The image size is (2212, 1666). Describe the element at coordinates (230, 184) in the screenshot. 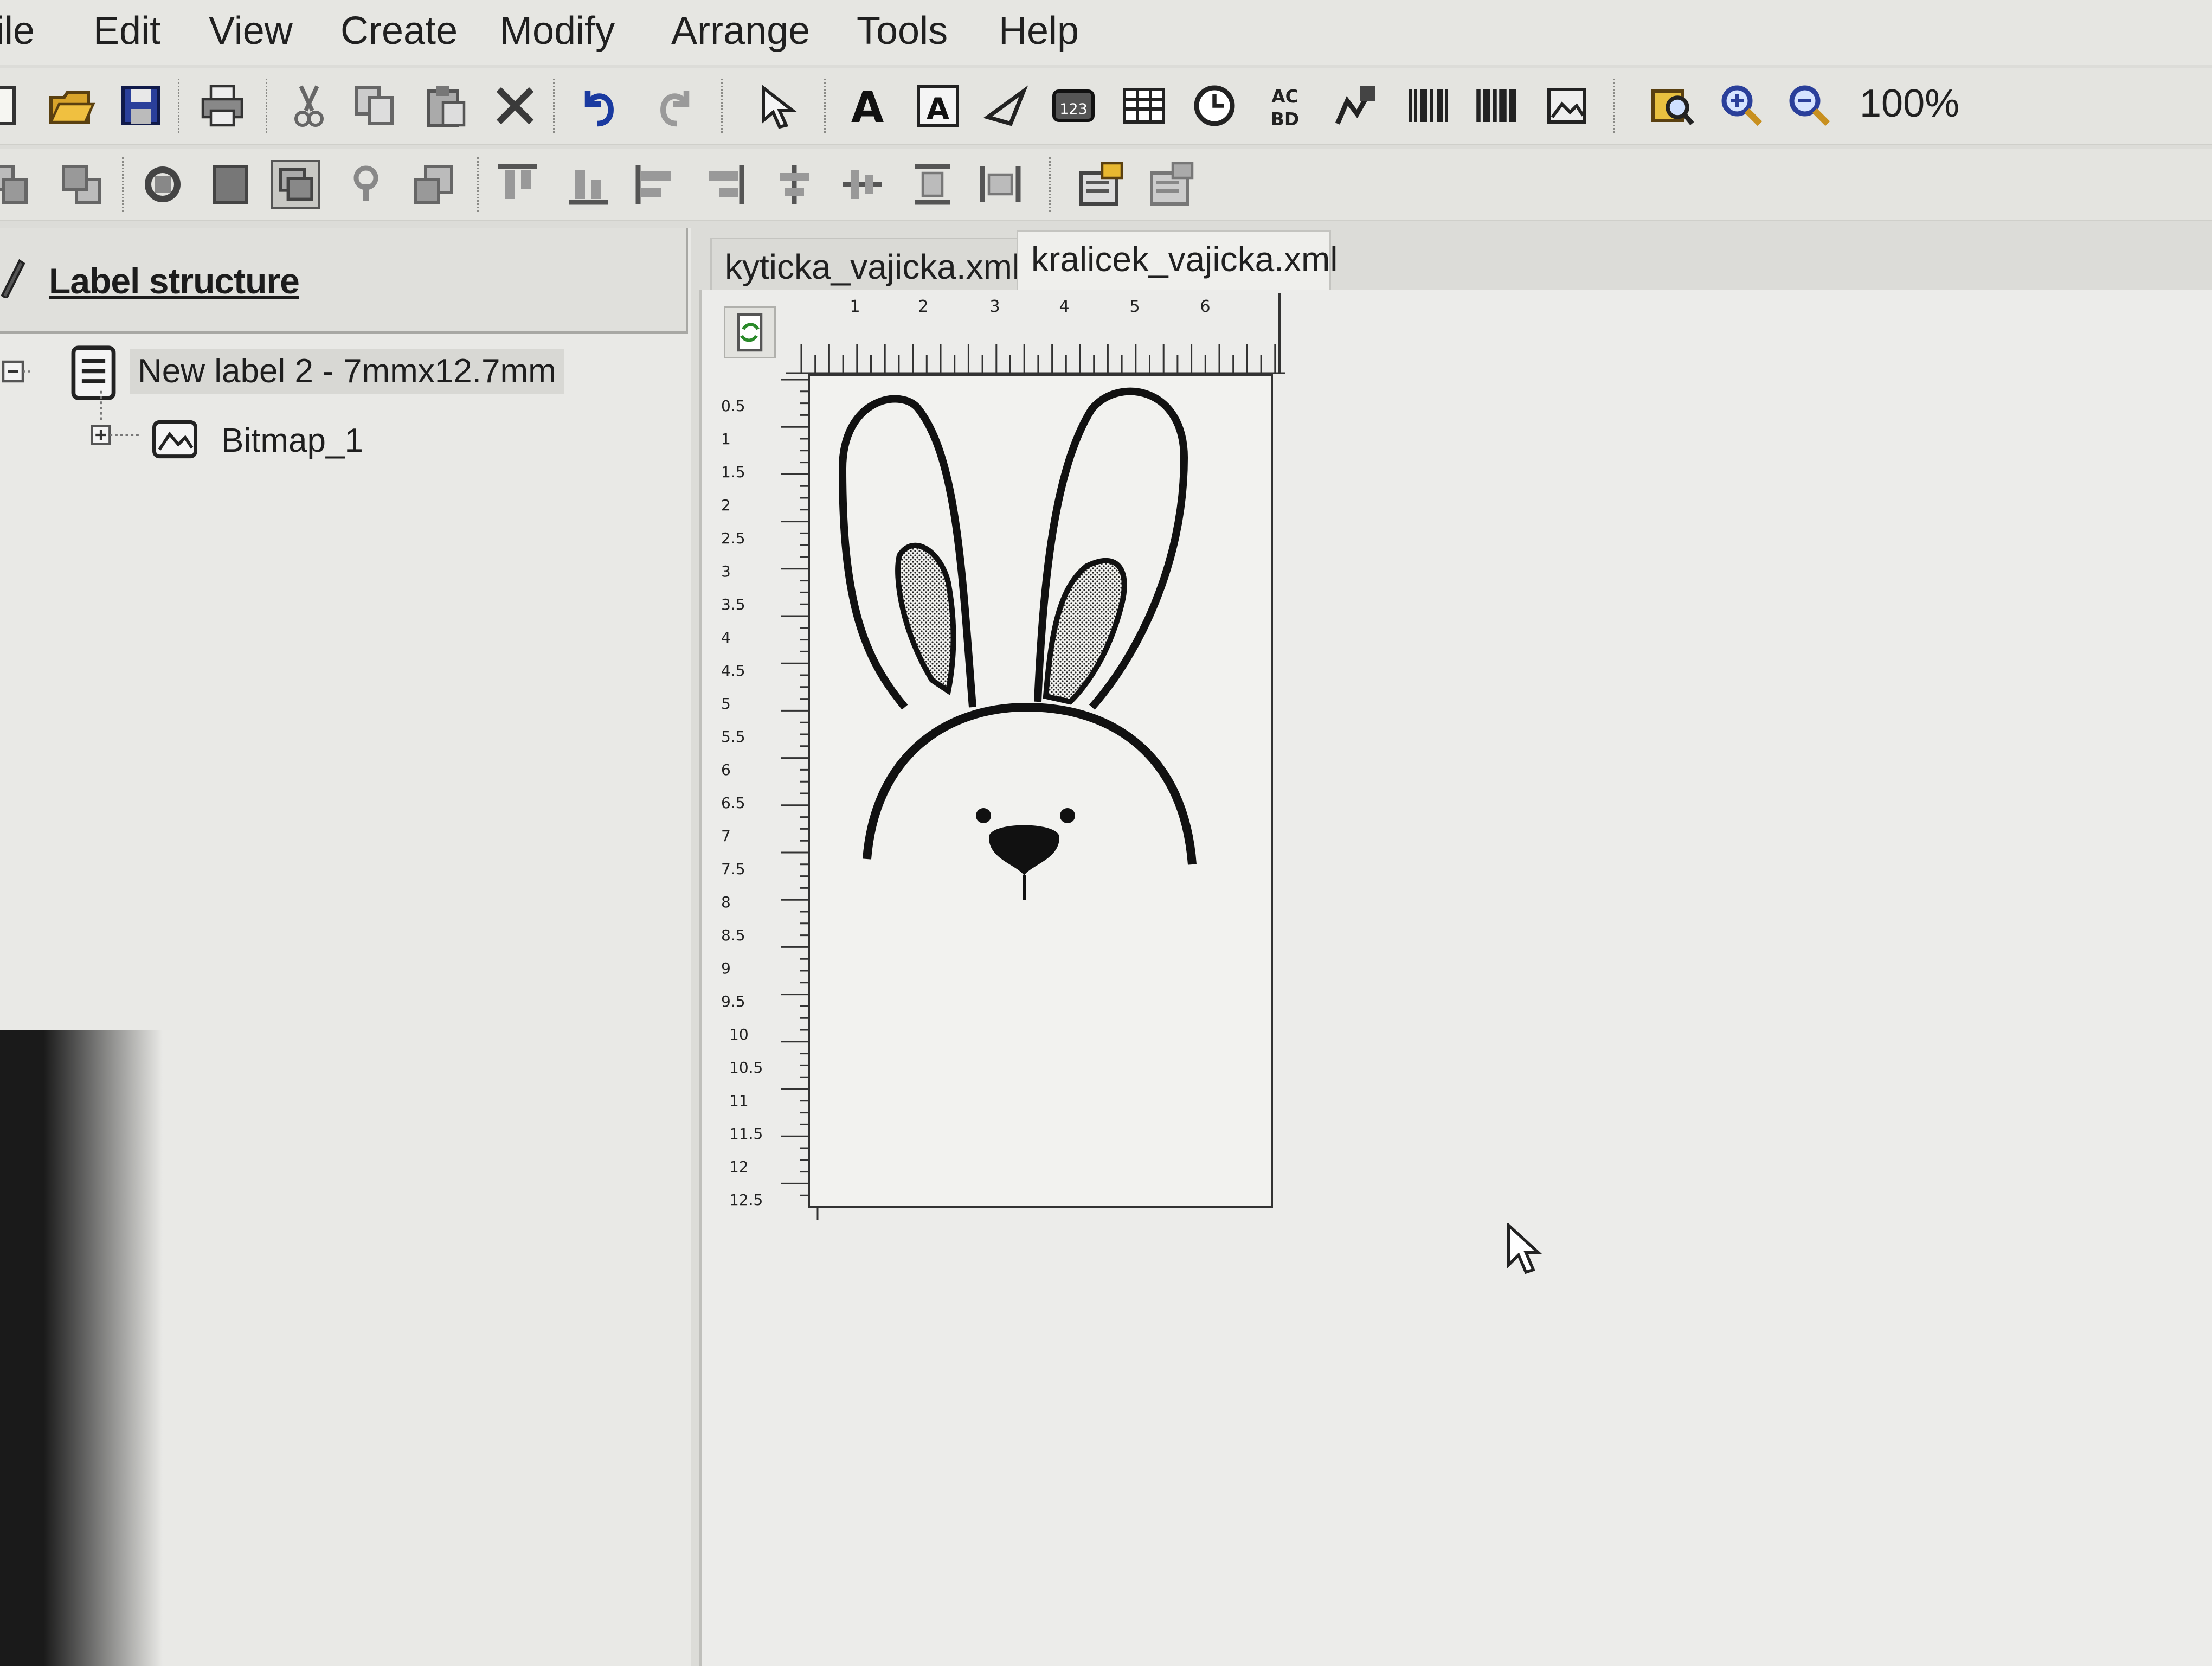

I see `fill-icon` at that location.